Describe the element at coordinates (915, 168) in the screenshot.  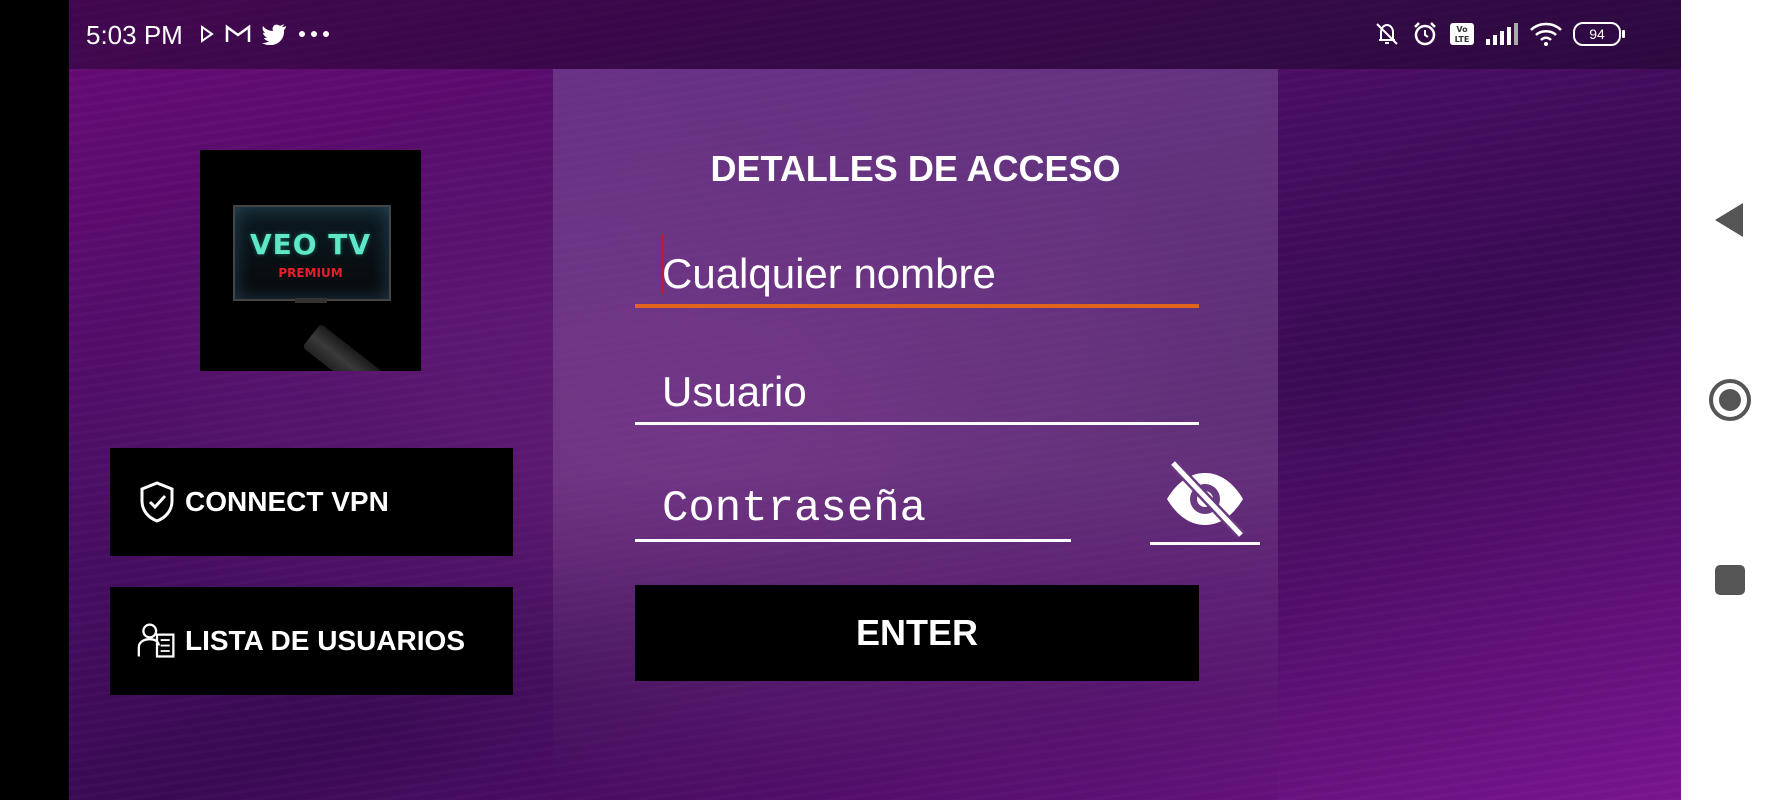
I see `access-details-title: DETALLES DE ACCESO` at that location.